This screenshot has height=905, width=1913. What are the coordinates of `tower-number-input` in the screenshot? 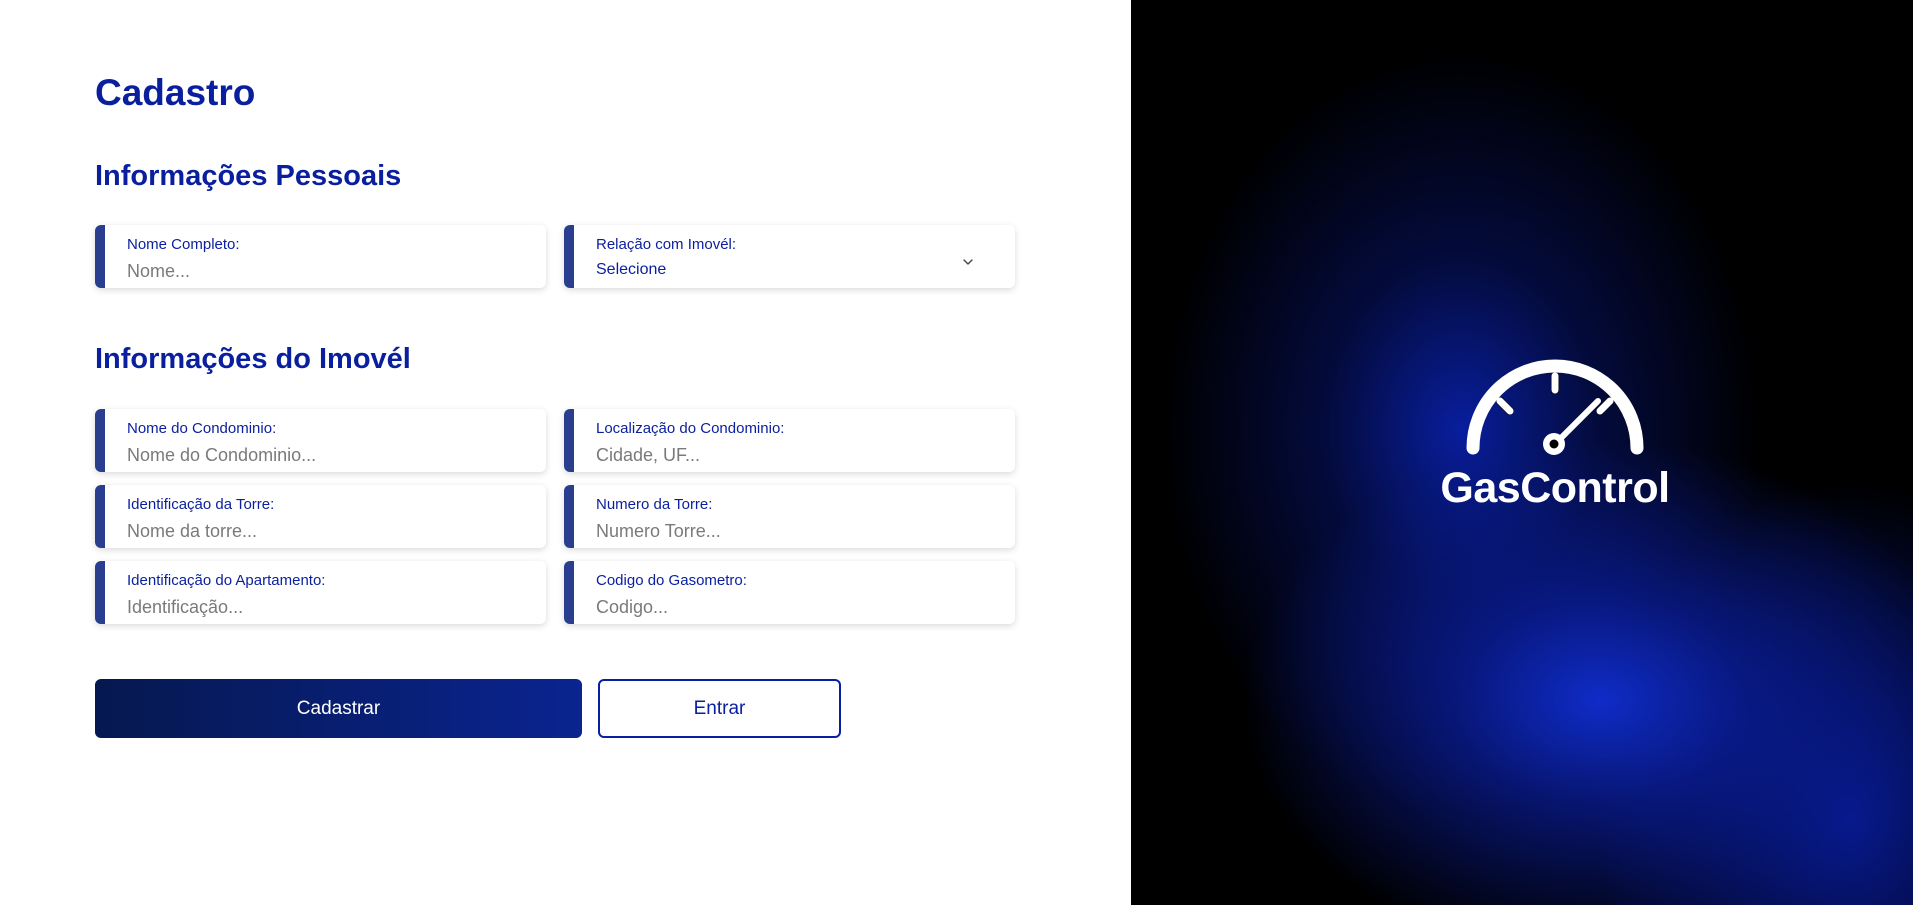 It's located at (791, 531).